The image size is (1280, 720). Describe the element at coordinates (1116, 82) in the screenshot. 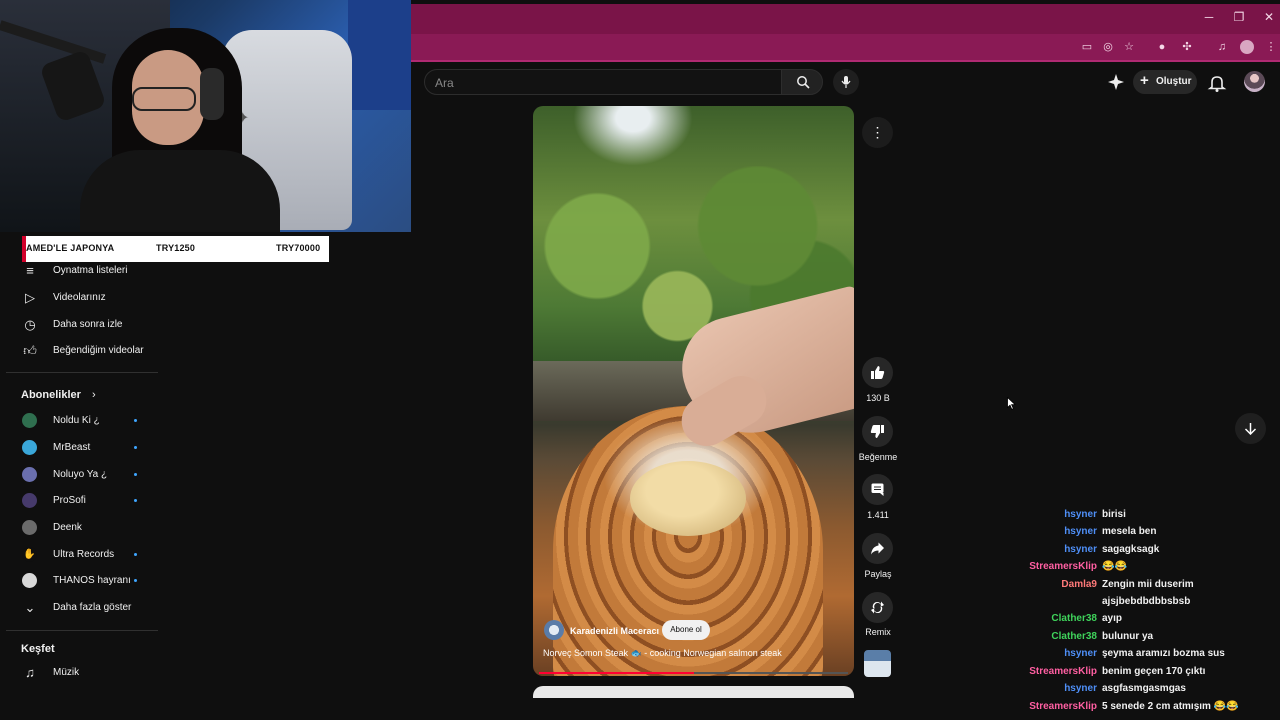

I see `gemini-sparkle-icon` at that location.